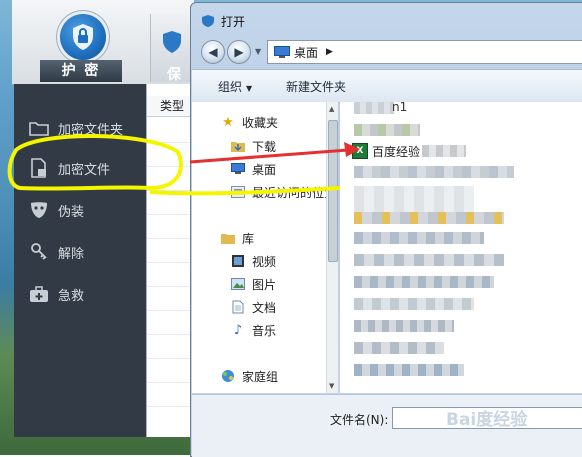 The width and height of the screenshot is (582, 457). What do you see at coordinates (39, 294) in the screenshot?
I see `first-aid-icon` at bounding box center [39, 294].